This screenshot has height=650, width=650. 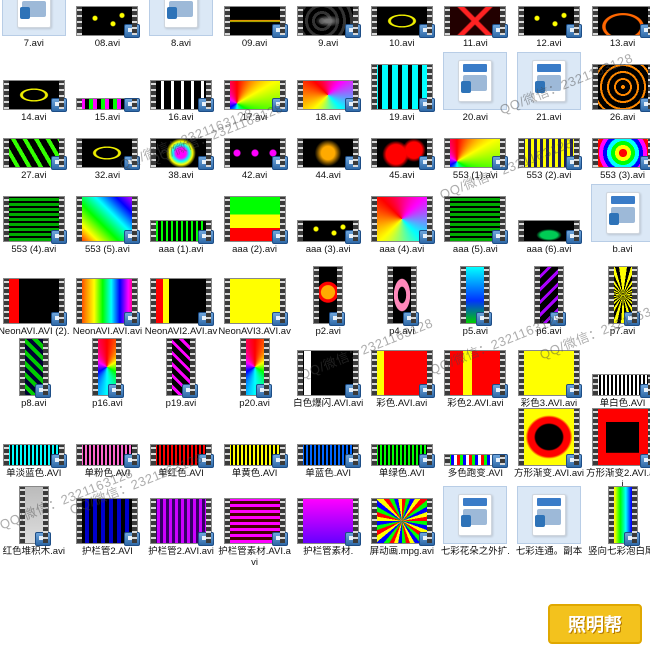 What do you see at coordinates (476, 229) in the screenshot?
I see `file-tile: aaa (5).avi` at bounding box center [476, 229].